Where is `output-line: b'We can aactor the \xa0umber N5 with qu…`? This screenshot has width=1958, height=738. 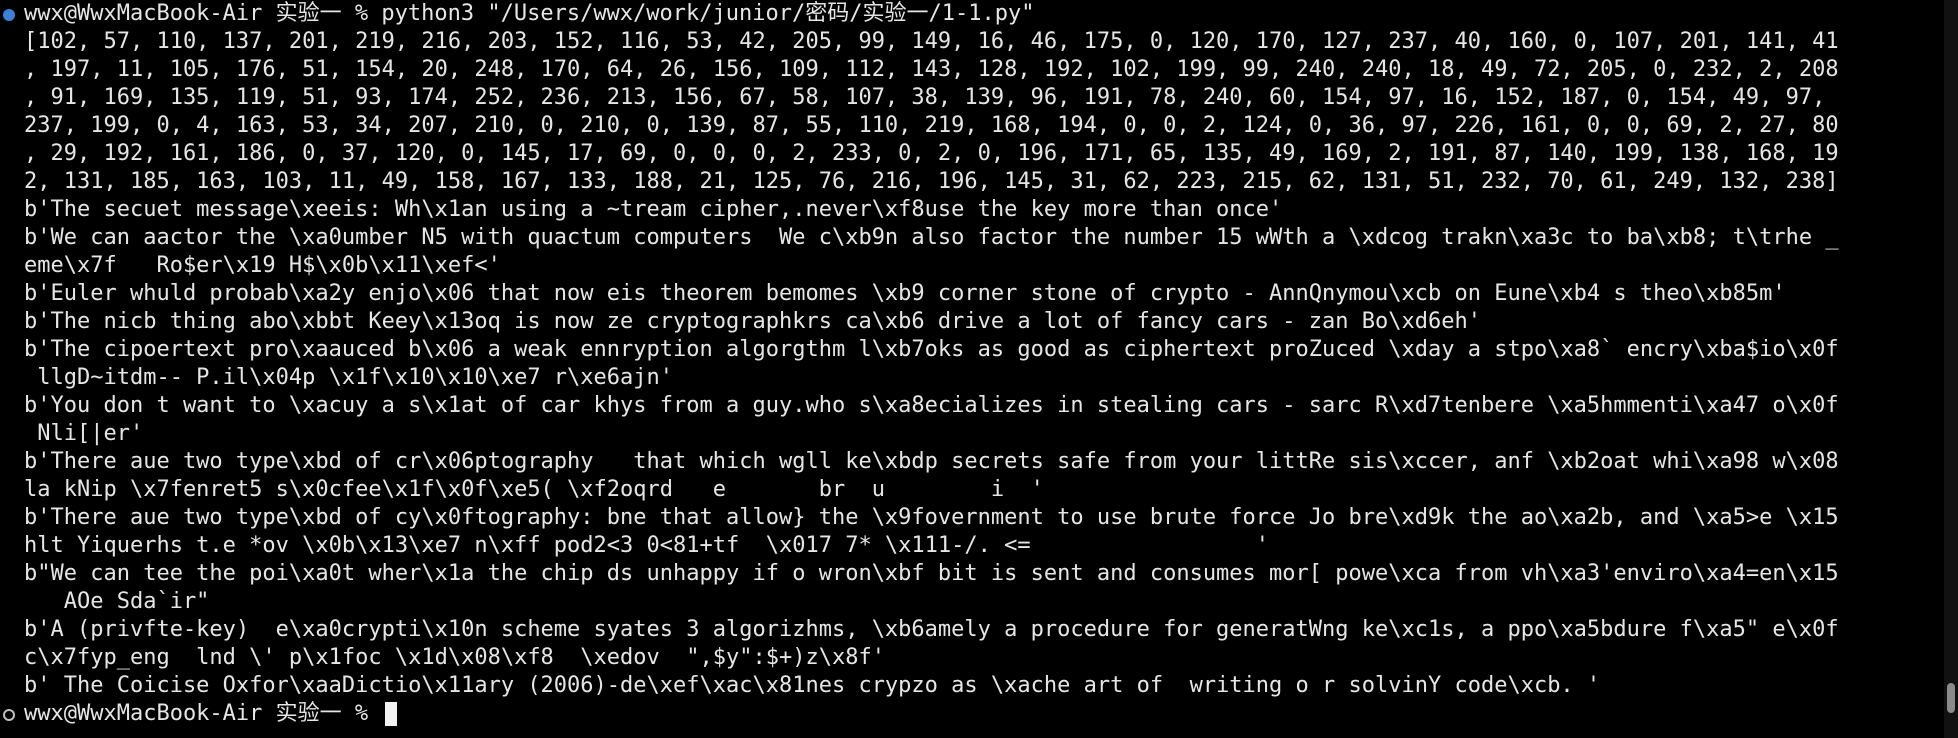
output-line: b'We can aactor the \xa0umber N5 with qu… is located at coordinates (931, 237).